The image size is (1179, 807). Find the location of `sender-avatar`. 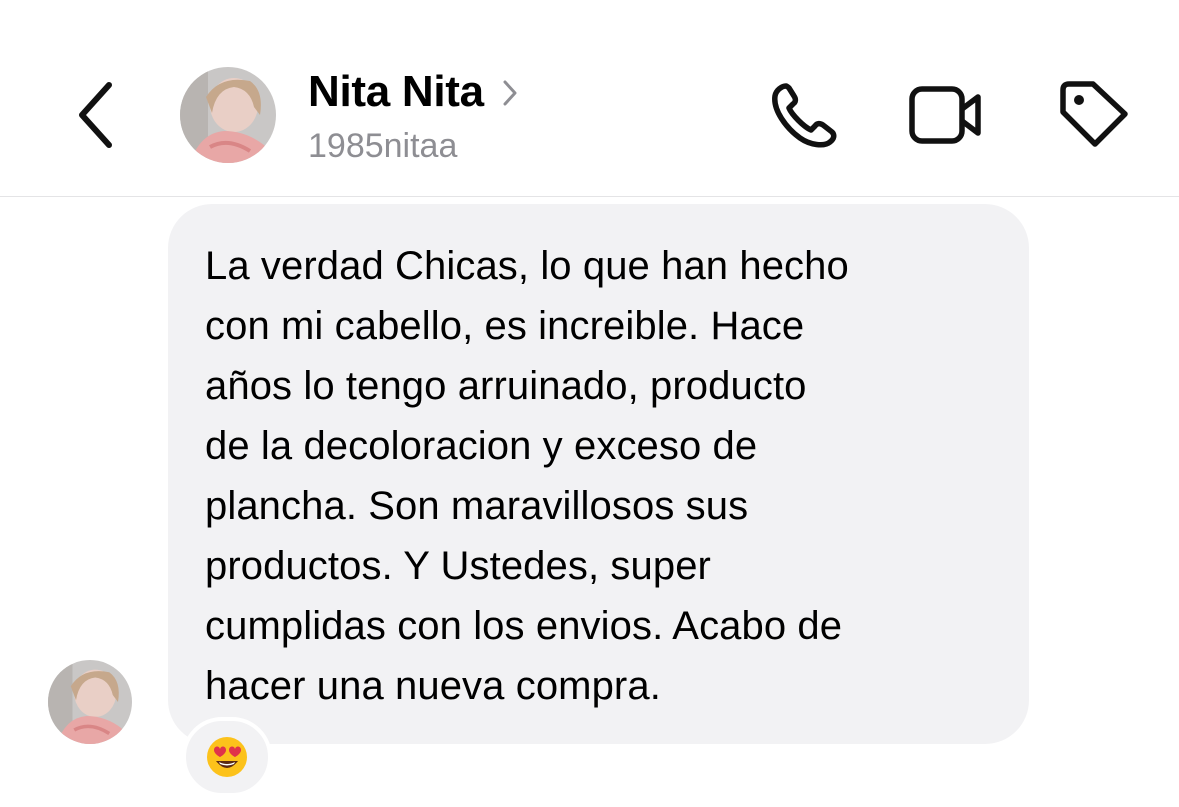

sender-avatar is located at coordinates (90, 702).